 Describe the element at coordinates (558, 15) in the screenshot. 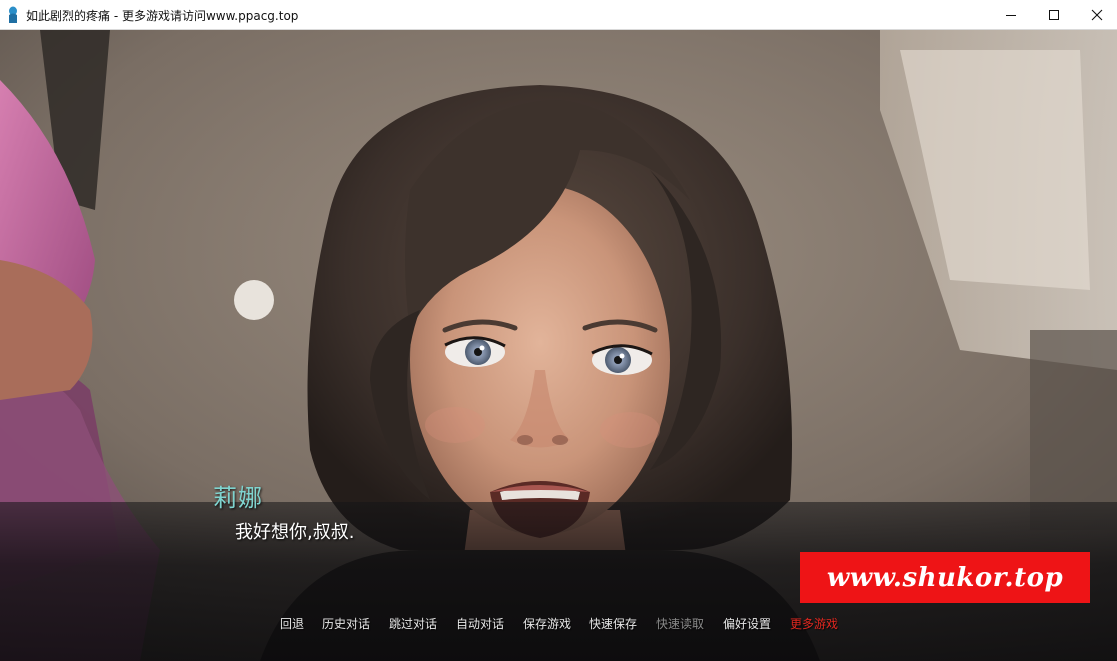

I see `window-titlebar: 如此剧烈的疼痛 - 更多游戏请访问www.ppacg.top` at that location.